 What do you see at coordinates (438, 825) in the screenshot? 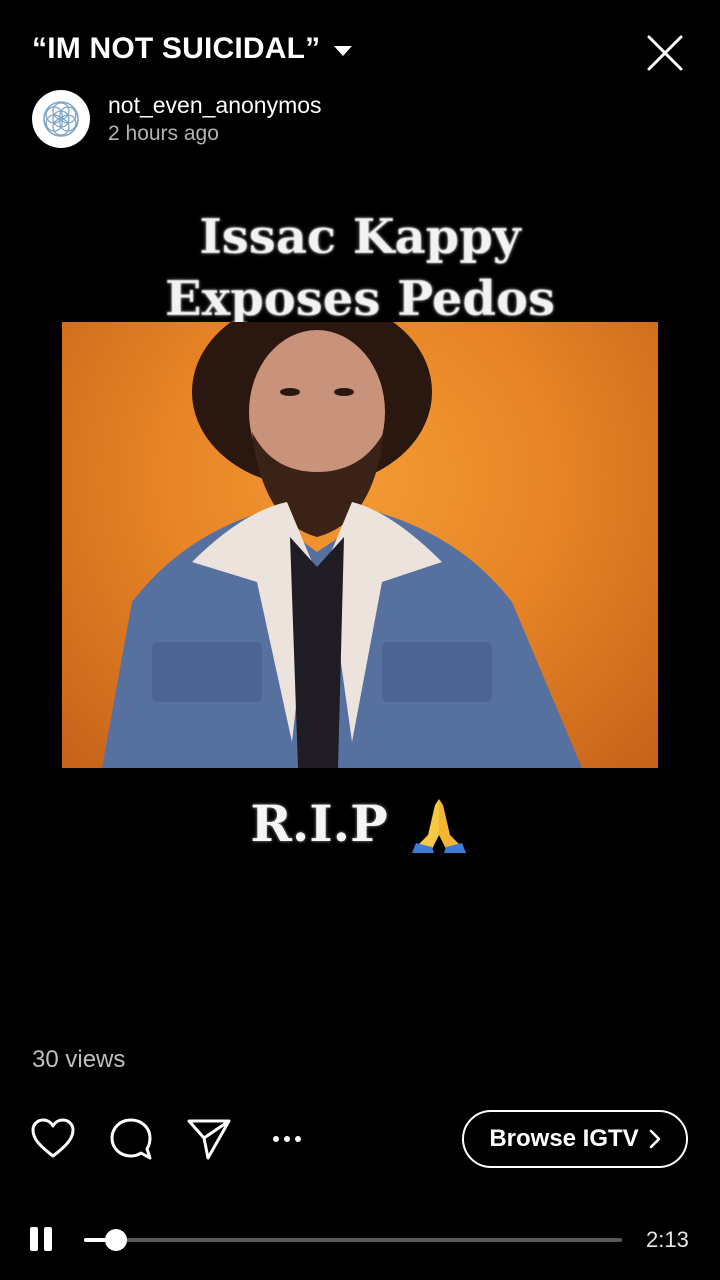
I see `folded-hands-icon` at bounding box center [438, 825].